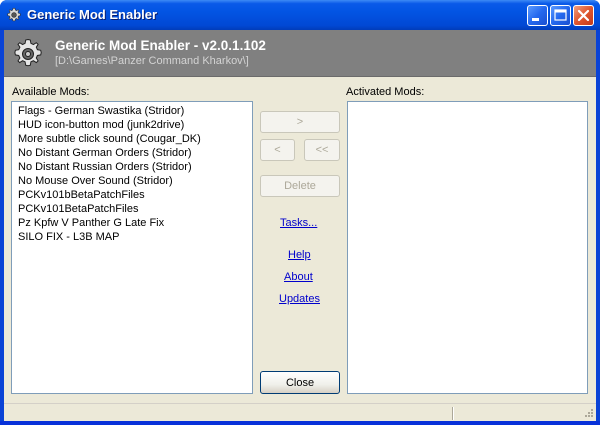 The height and width of the screenshot is (425, 600). What do you see at coordinates (132, 111) in the screenshot?
I see `list-item: Flags - German Swastika (Stridor)` at bounding box center [132, 111].